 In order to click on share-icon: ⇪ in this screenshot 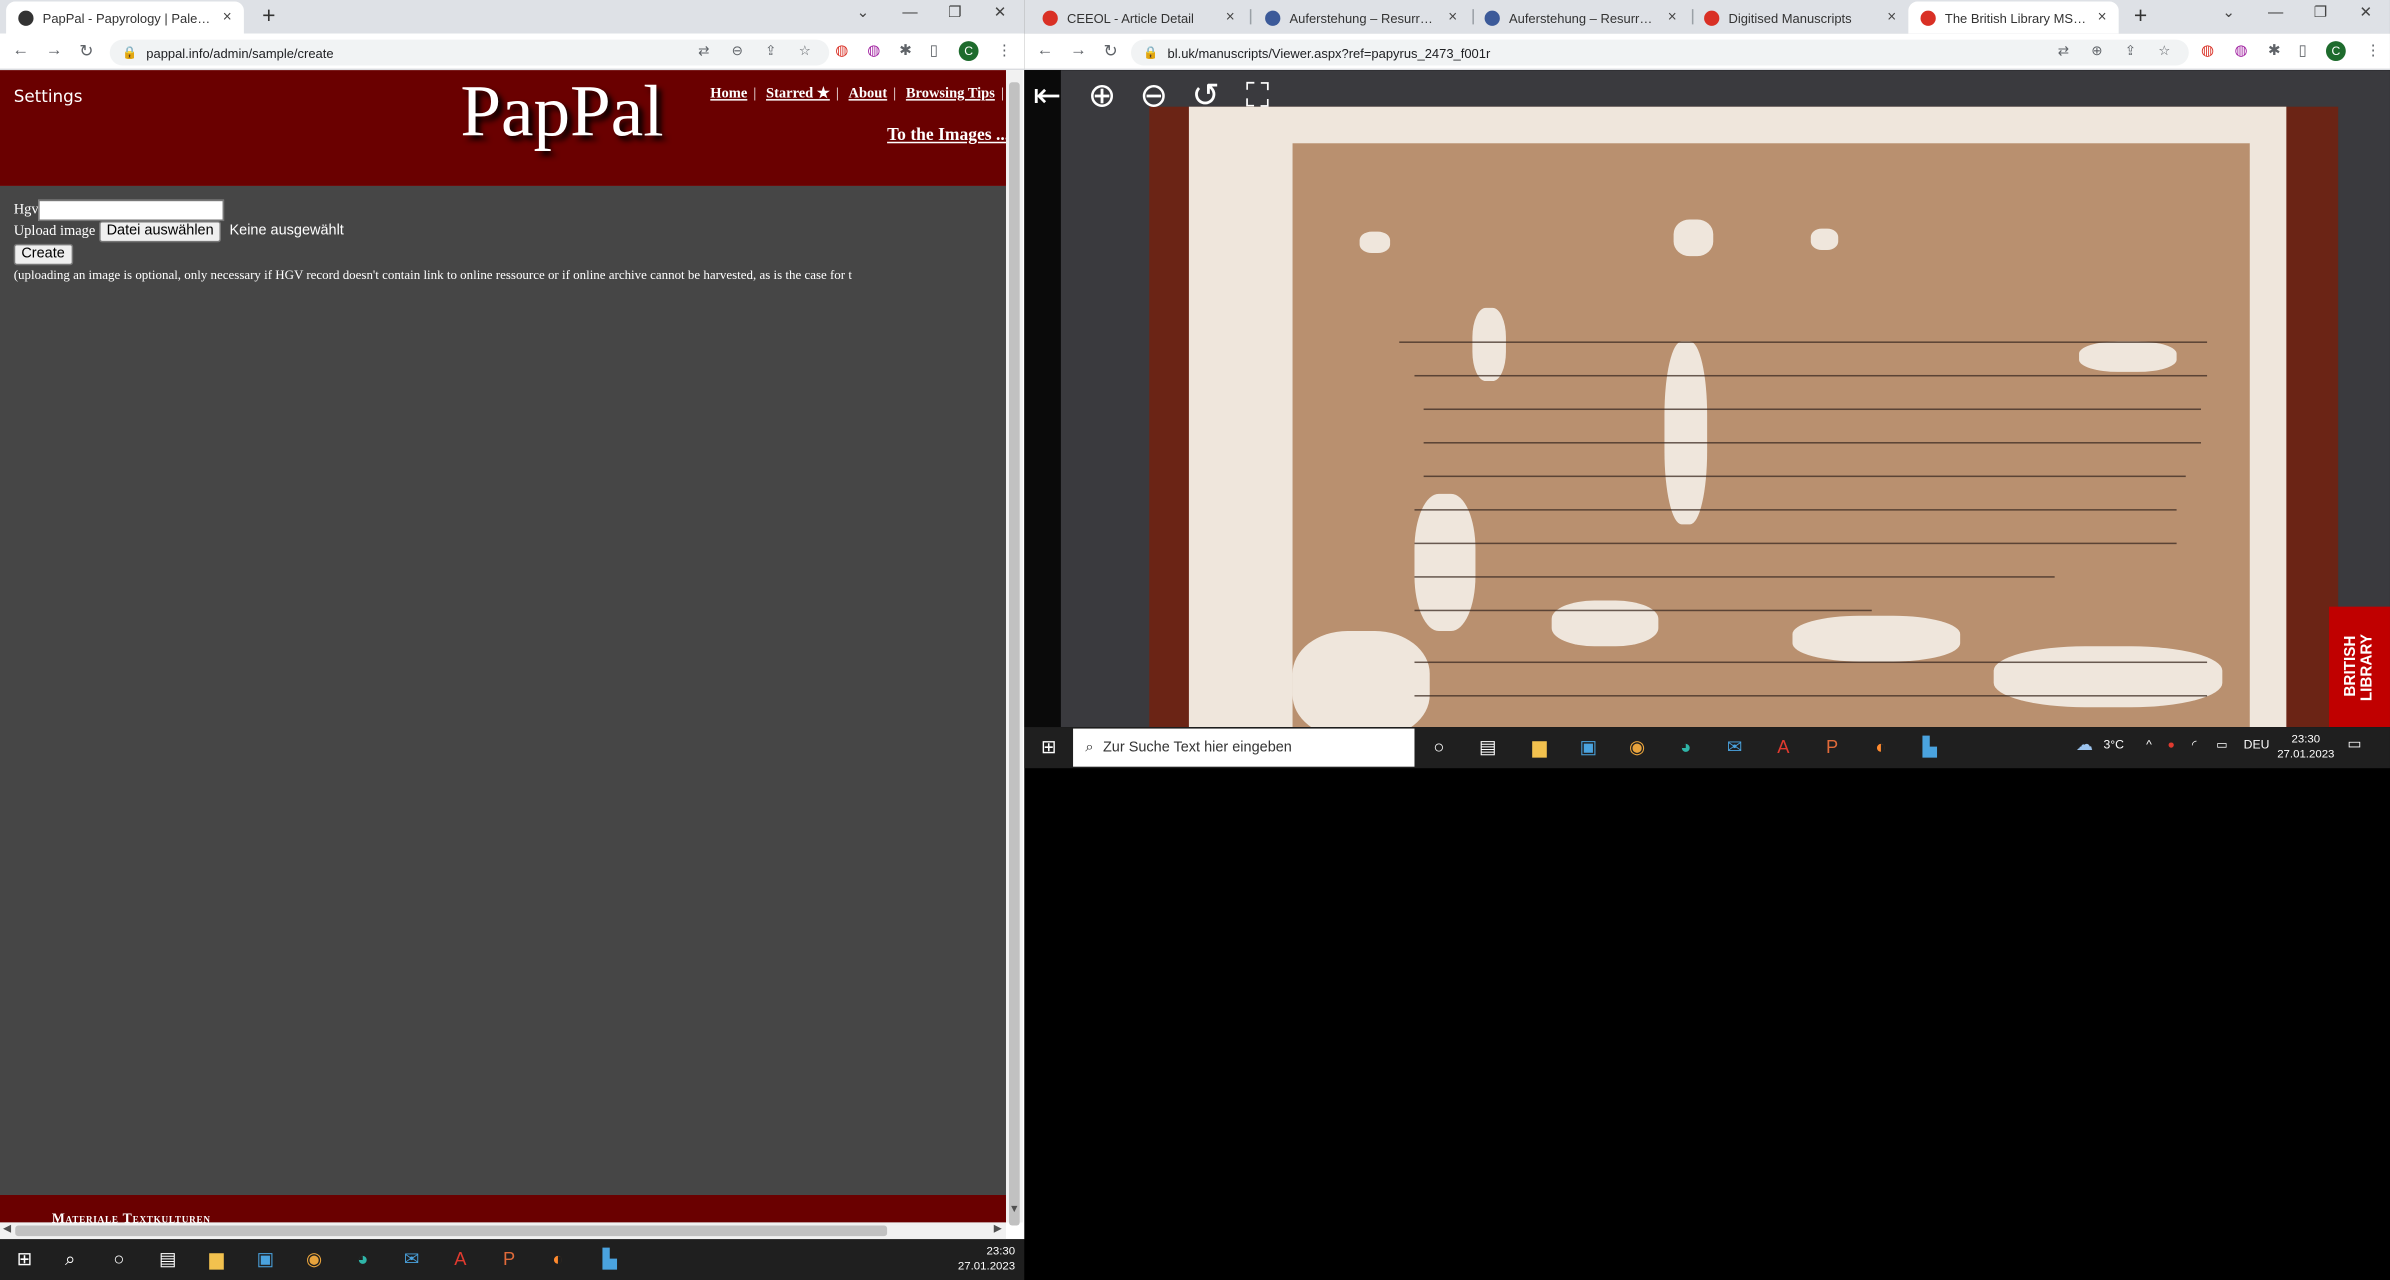, I will do `click(2131, 51)`.